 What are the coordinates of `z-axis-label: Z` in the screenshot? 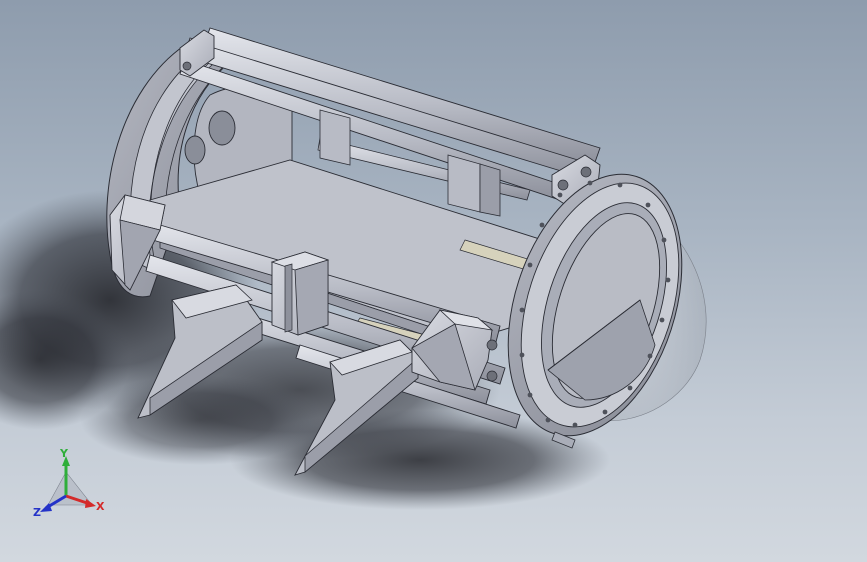 It's located at (37, 512).